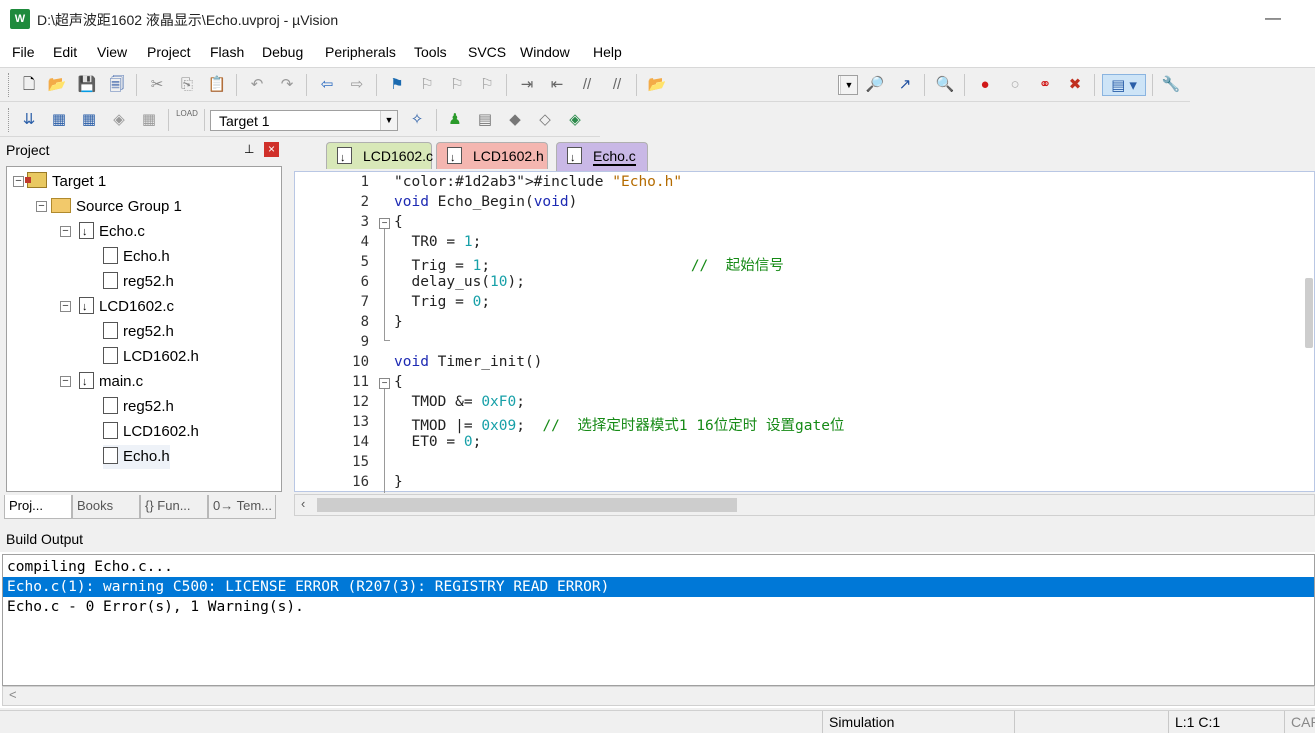 Image resolution: width=1315 pixels, height=733 pixels. What do you see at coordinates (587, 85) in the screenshot?
I see `comment-icon: //` at bounding box center [587, 85].